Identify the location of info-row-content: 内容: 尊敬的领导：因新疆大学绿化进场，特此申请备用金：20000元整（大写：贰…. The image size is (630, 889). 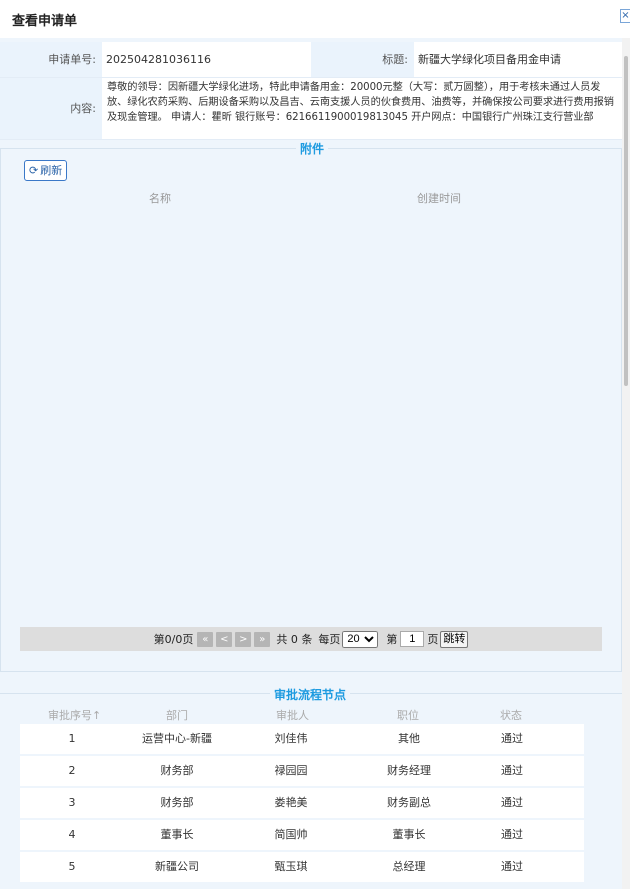
(311, 109).